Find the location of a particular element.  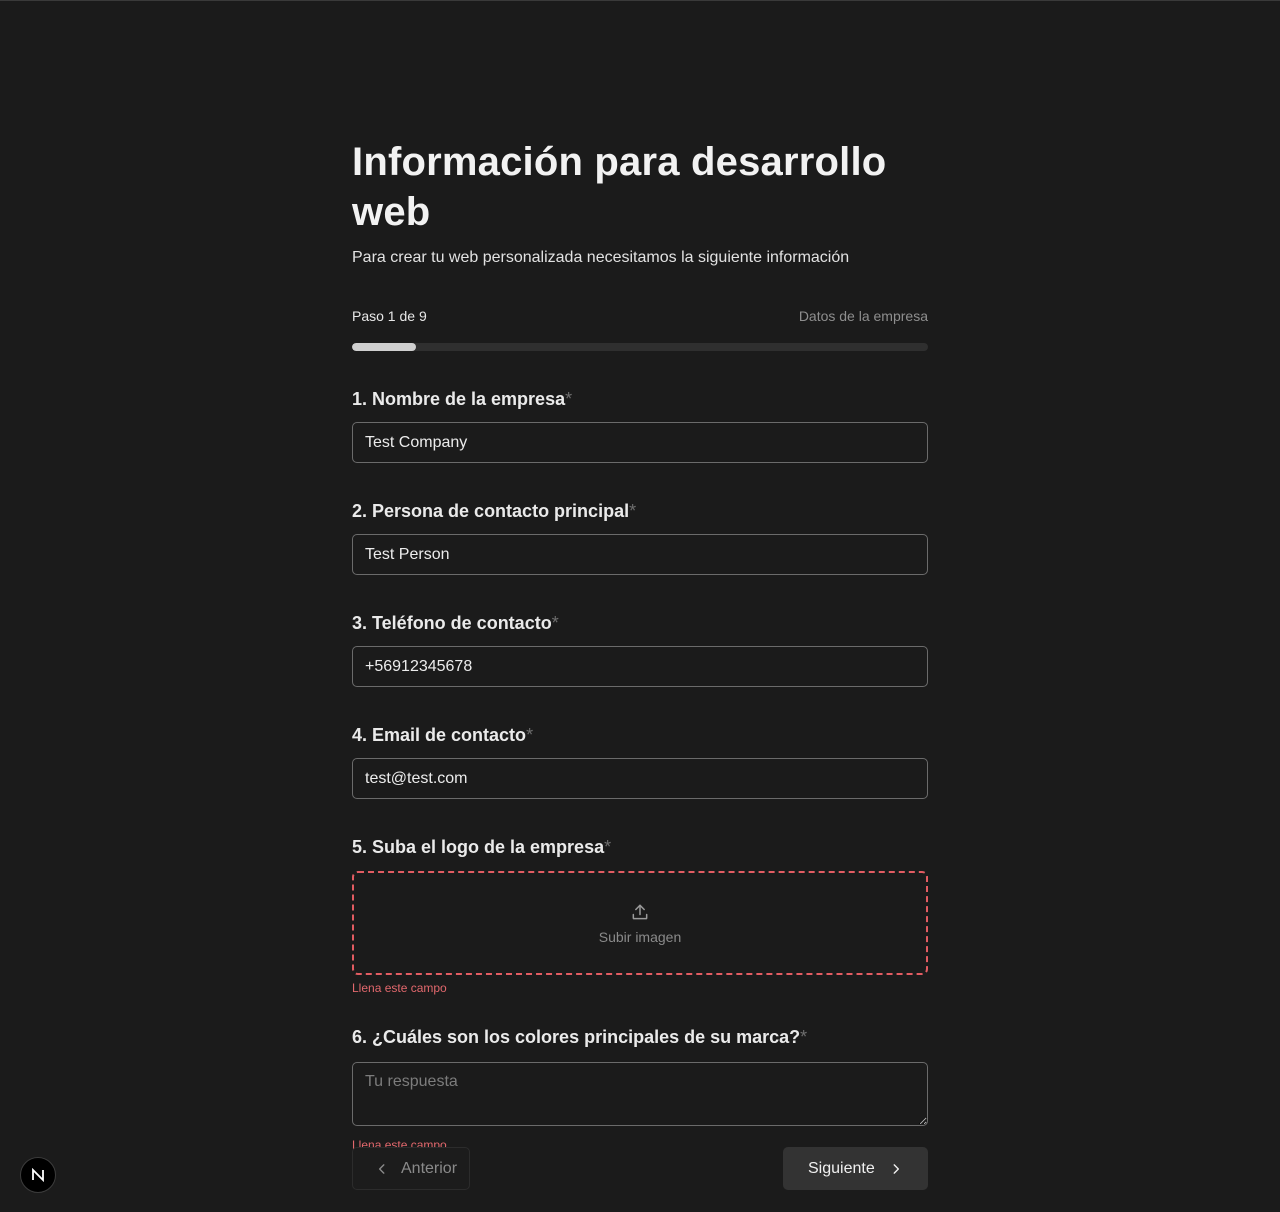

contact-person-input is located at coordinates (640, 554).